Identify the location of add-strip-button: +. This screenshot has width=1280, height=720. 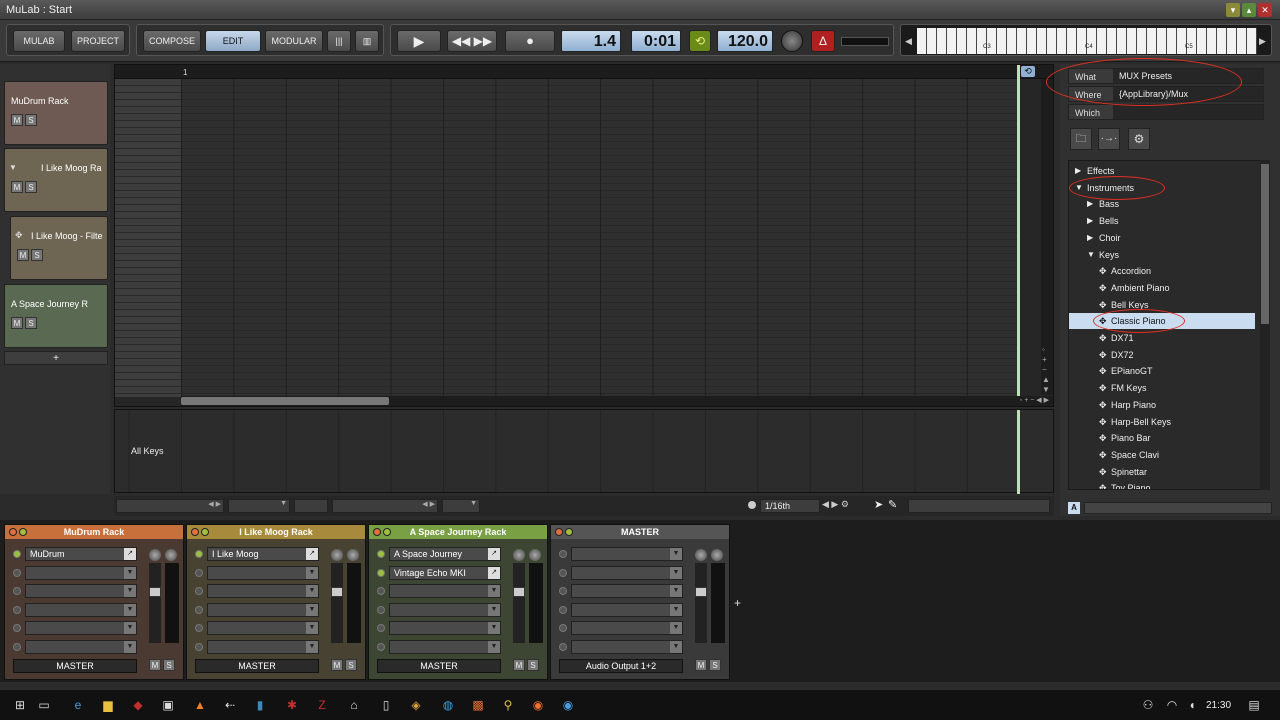
(737, 603).